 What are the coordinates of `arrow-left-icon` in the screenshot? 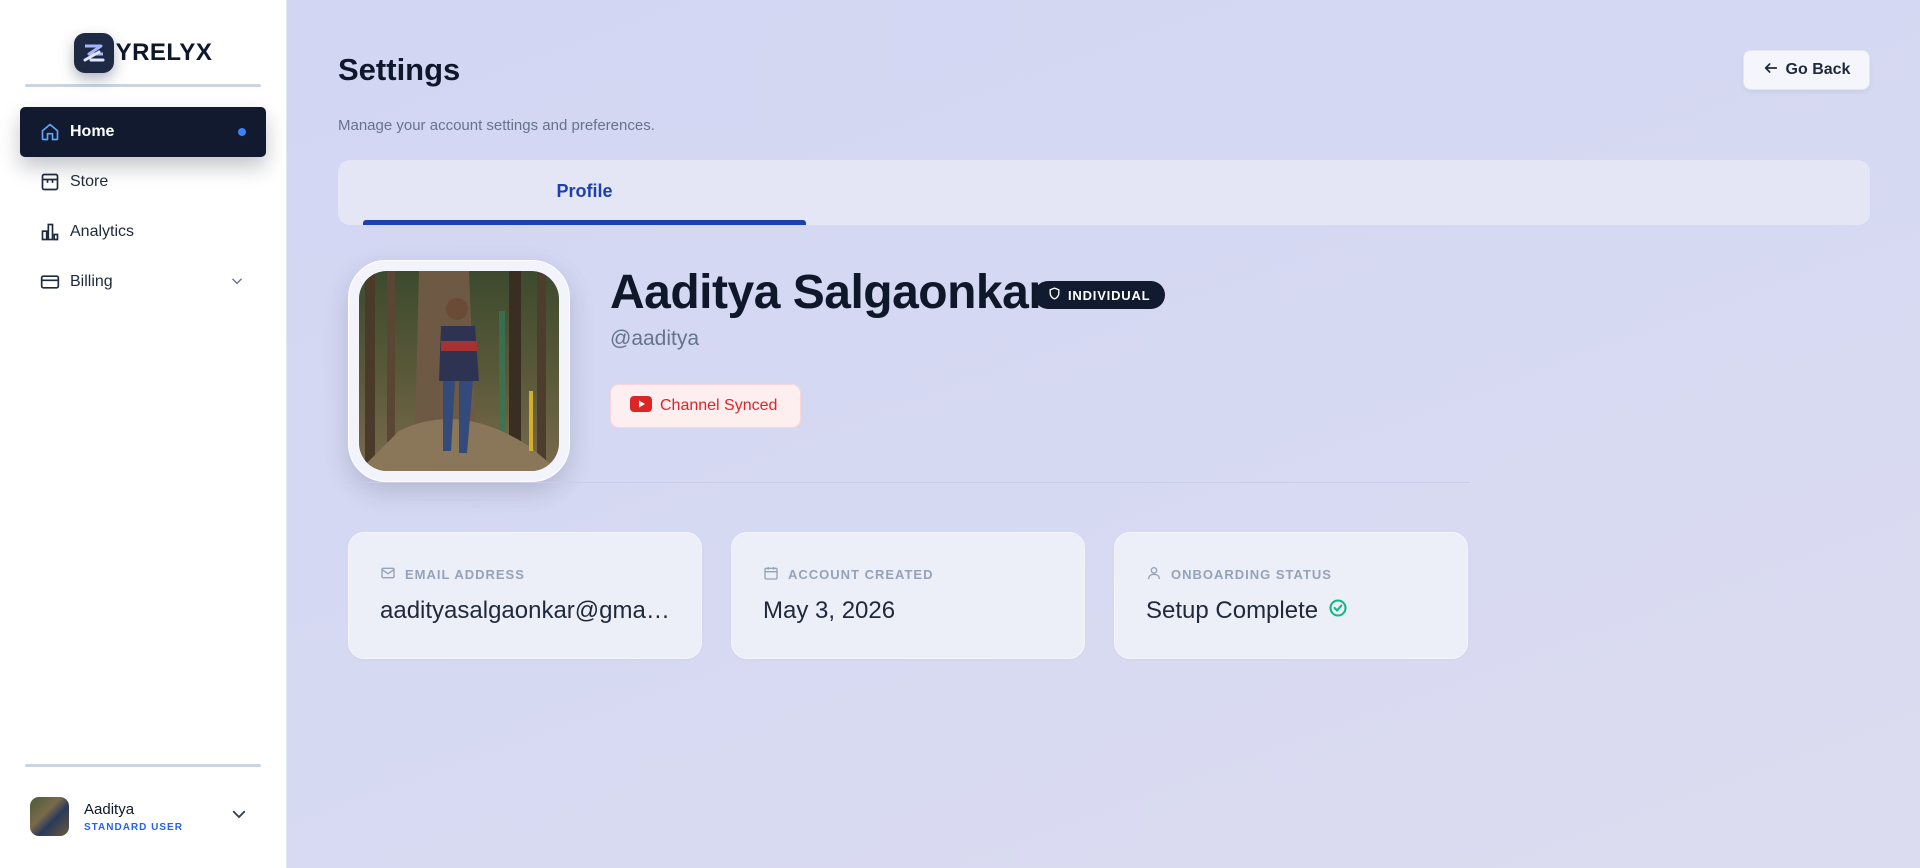 It's located at (1771, 70).